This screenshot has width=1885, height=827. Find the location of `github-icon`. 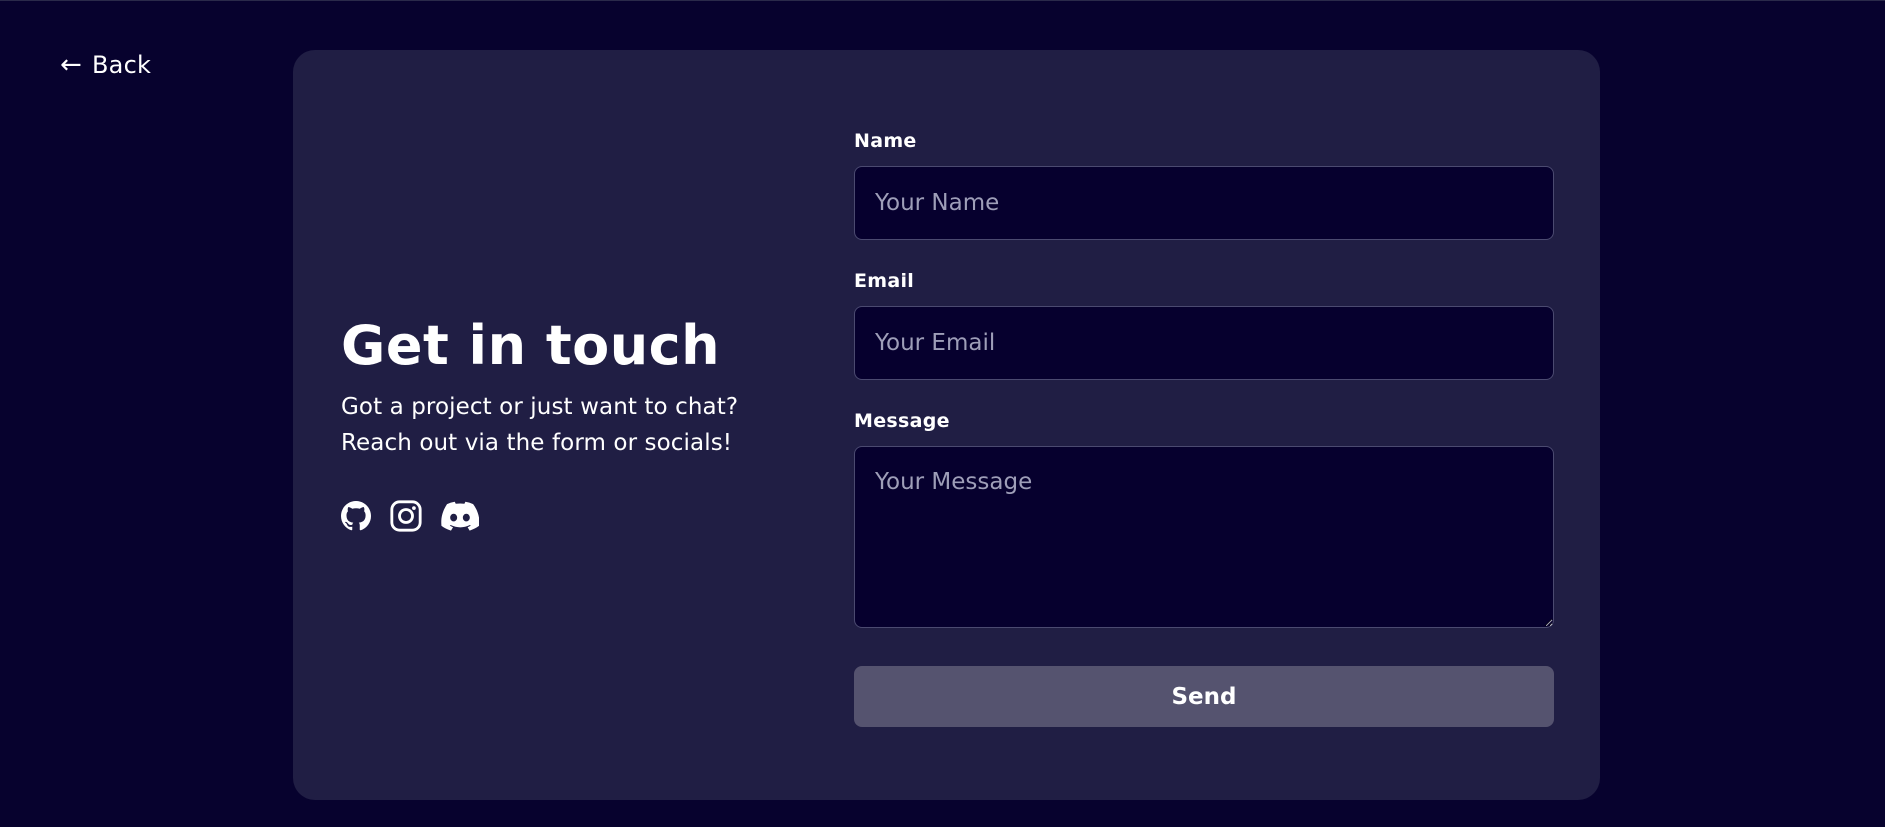

github-icon is located at coordinates (356, 515).